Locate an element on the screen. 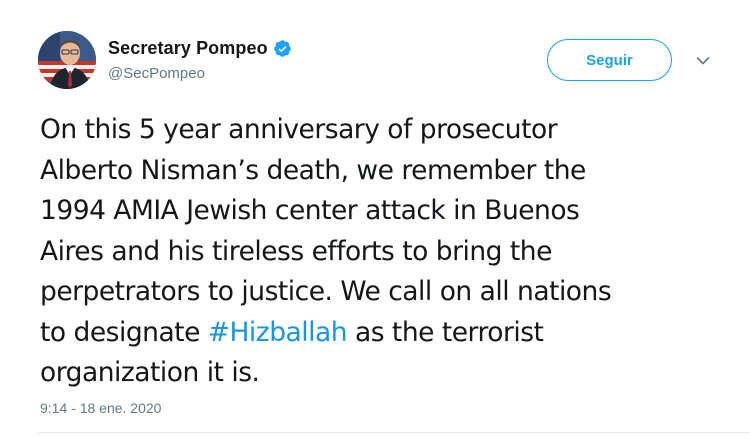  display-name: Secretary Pompeo is located at coordinates (188, 48).